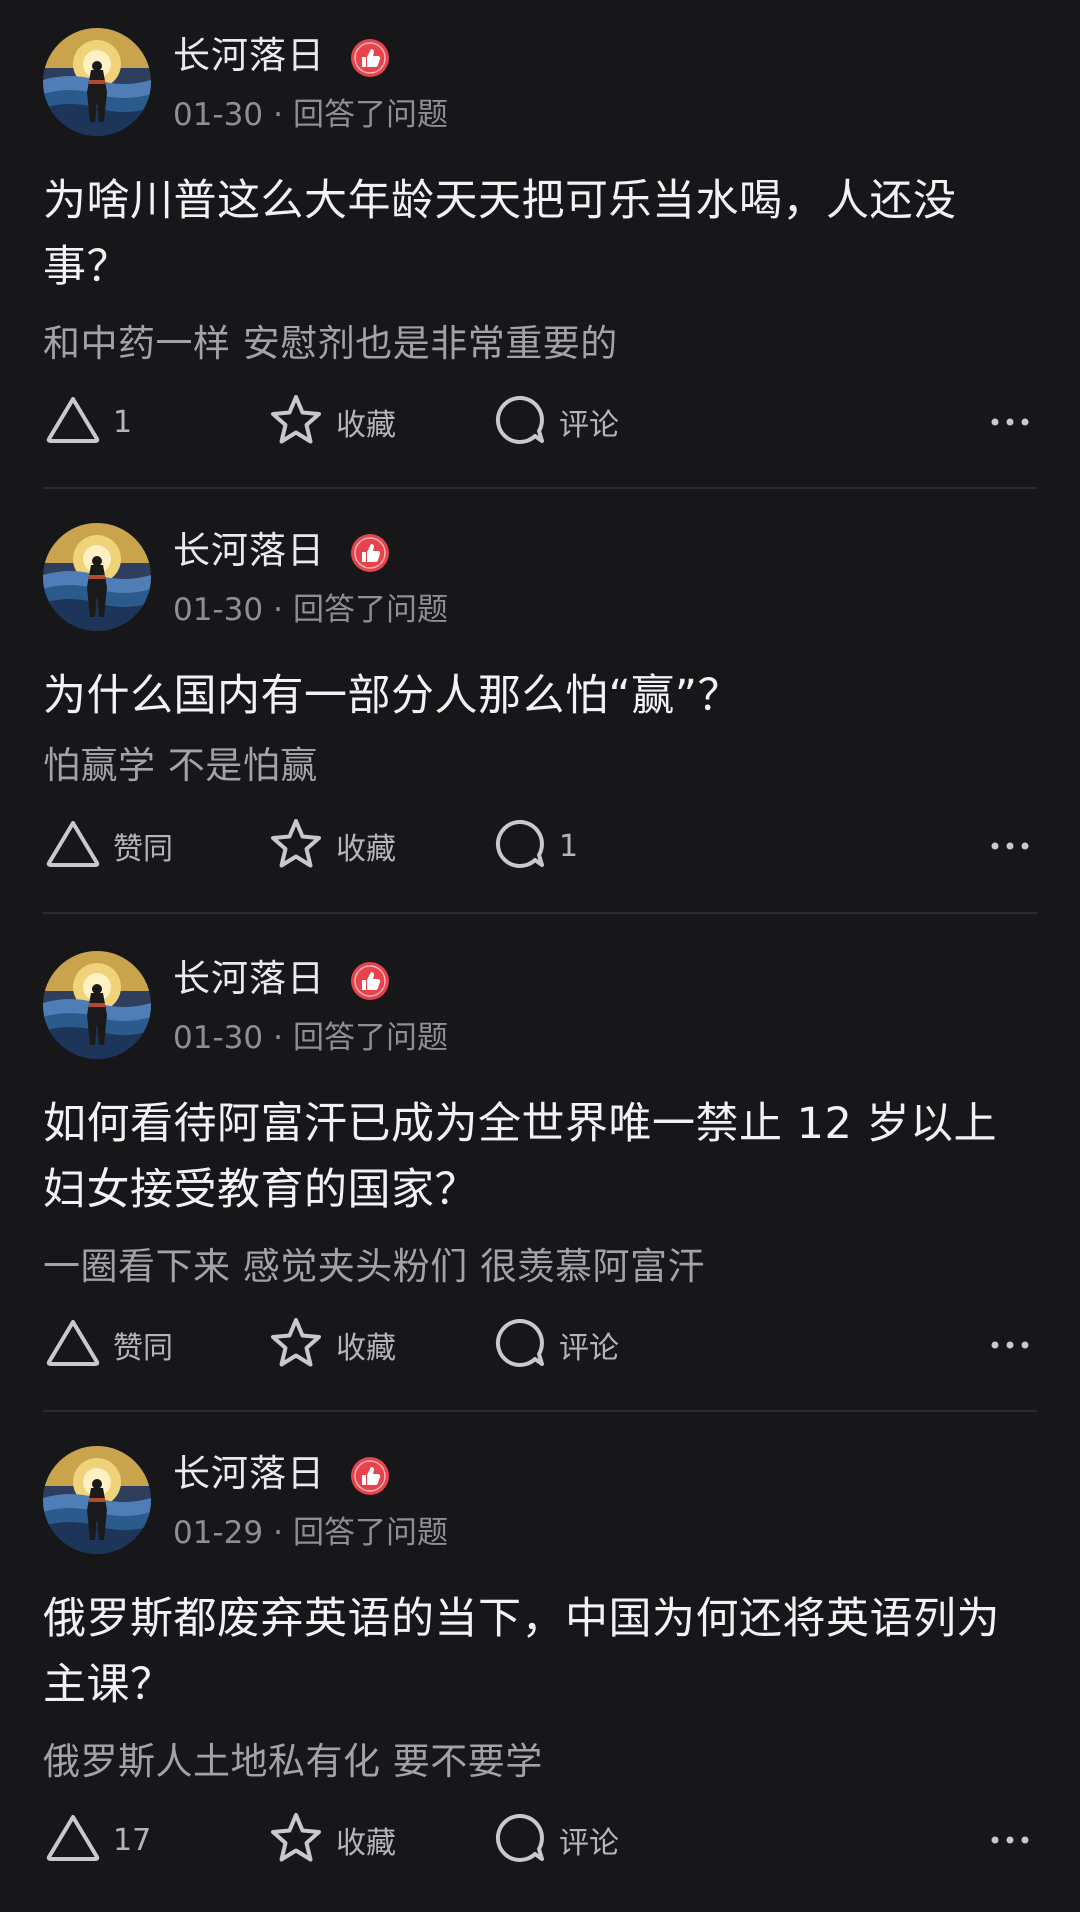 Image resolution: width=1080 pixels, height=1912 pixels. Describe the element at coordinates (569, 846) in the screenshot. I see `comment-label: 1` at that location.